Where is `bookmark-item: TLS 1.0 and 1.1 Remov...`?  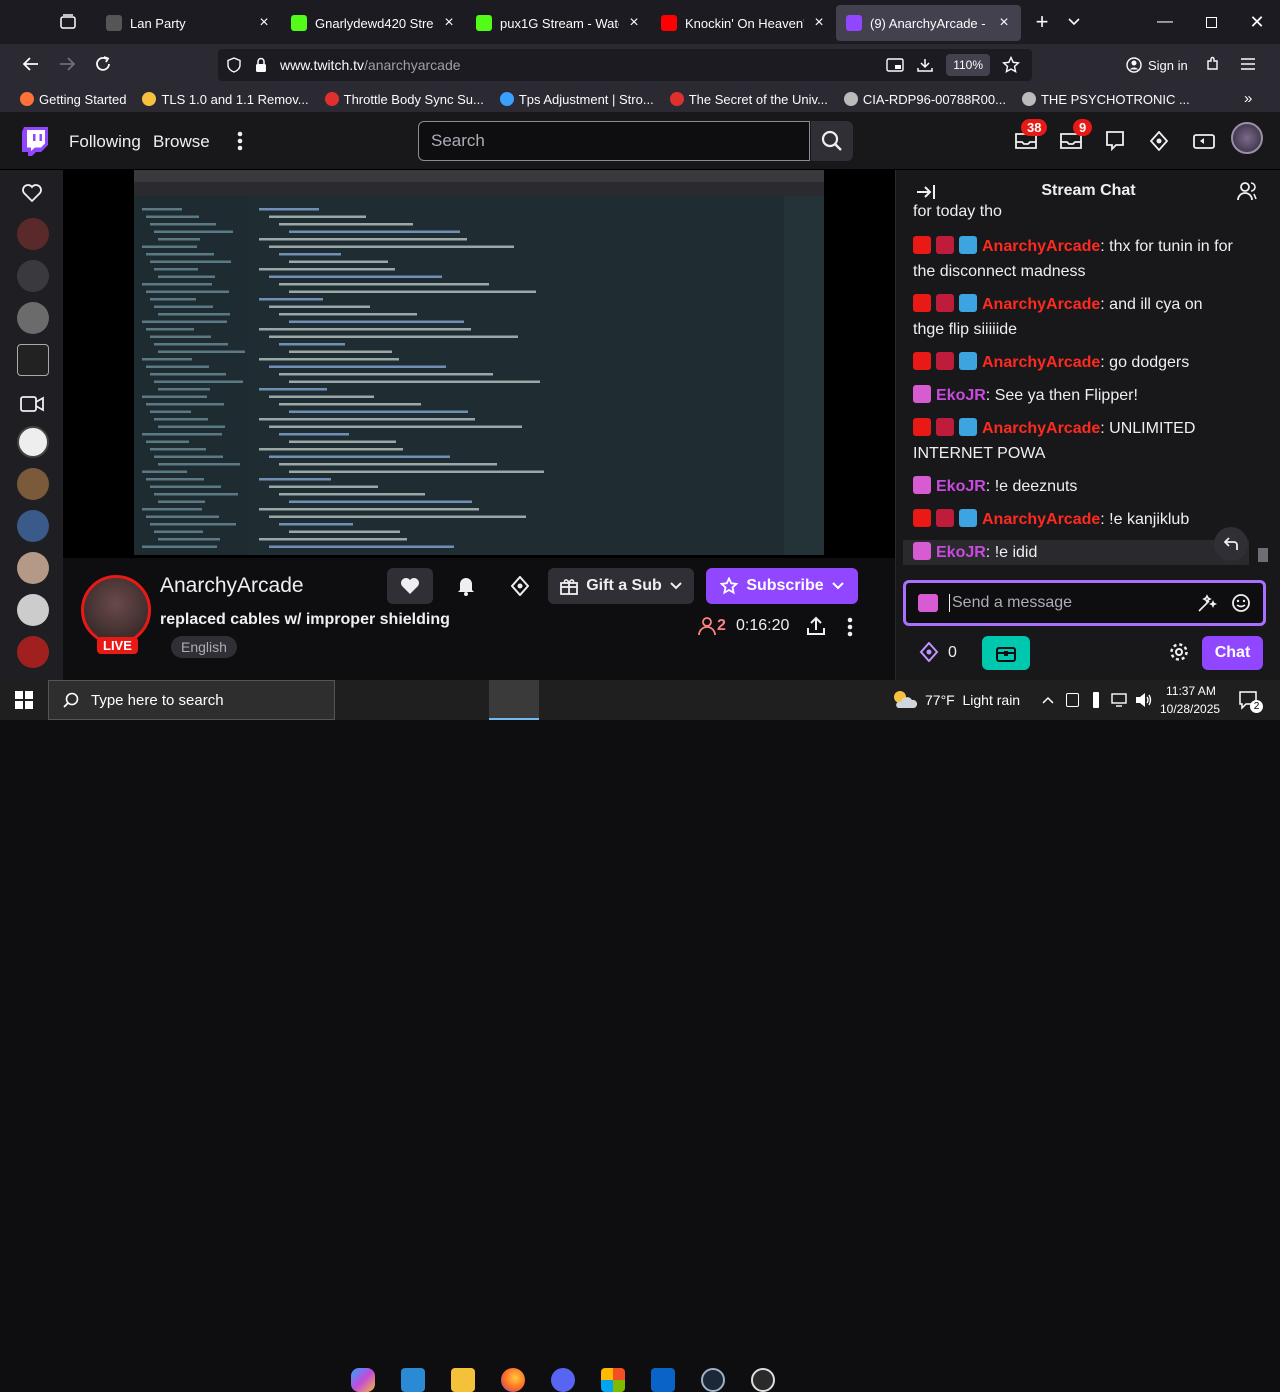
bookmark-item: TLS 1.0 and 1.1 Remov... is located at coordinates (225, 99).